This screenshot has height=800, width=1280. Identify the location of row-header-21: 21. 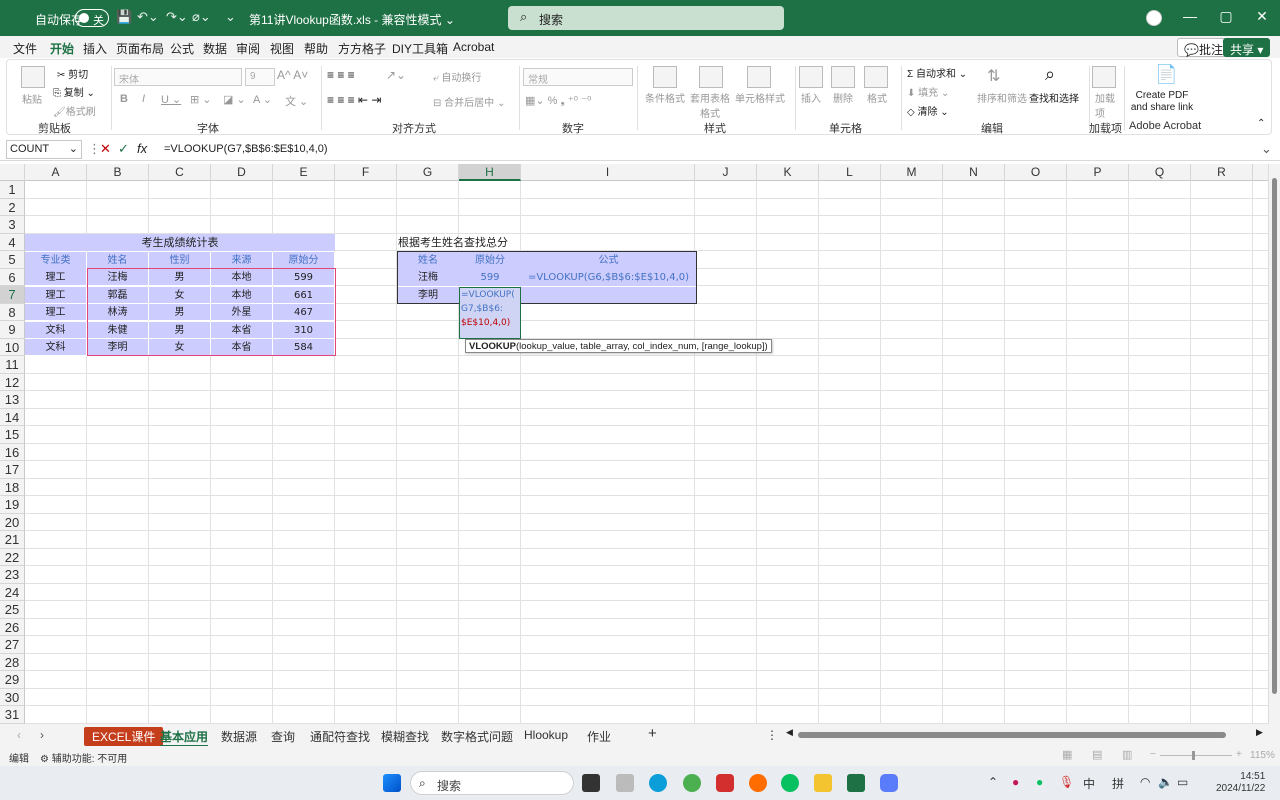
(12, 540).